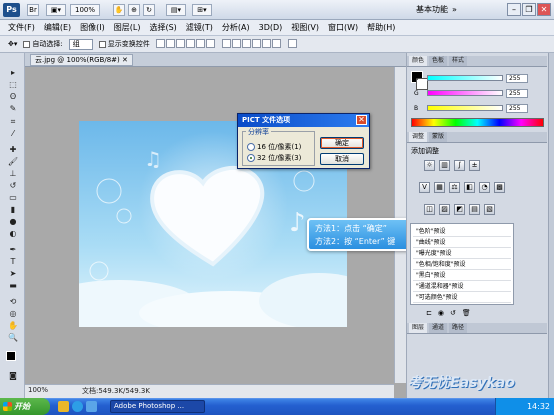 The image size is (554, 415). I want to click on start-button: 开始, so click(25, 406).